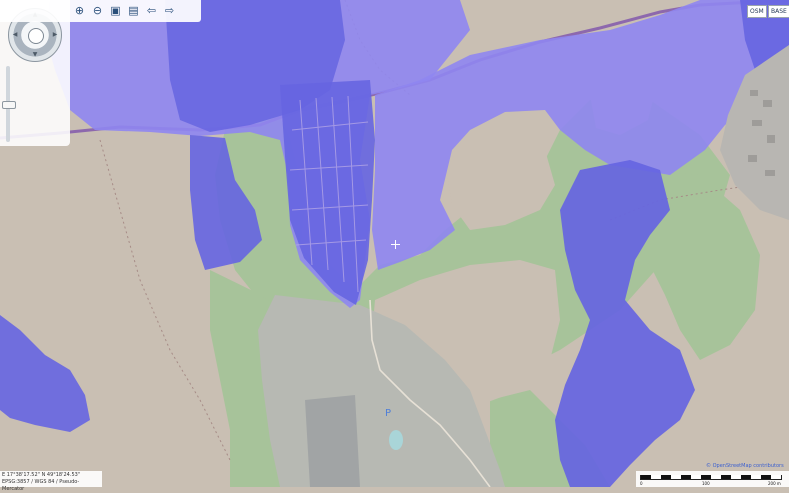 This screenshot has height=493, width=789. What do you see at coordinates (21, 475) in the screenshot?
I see `coordinate-lon: E 17°38'17.52"` at bounding box center [21, 475].